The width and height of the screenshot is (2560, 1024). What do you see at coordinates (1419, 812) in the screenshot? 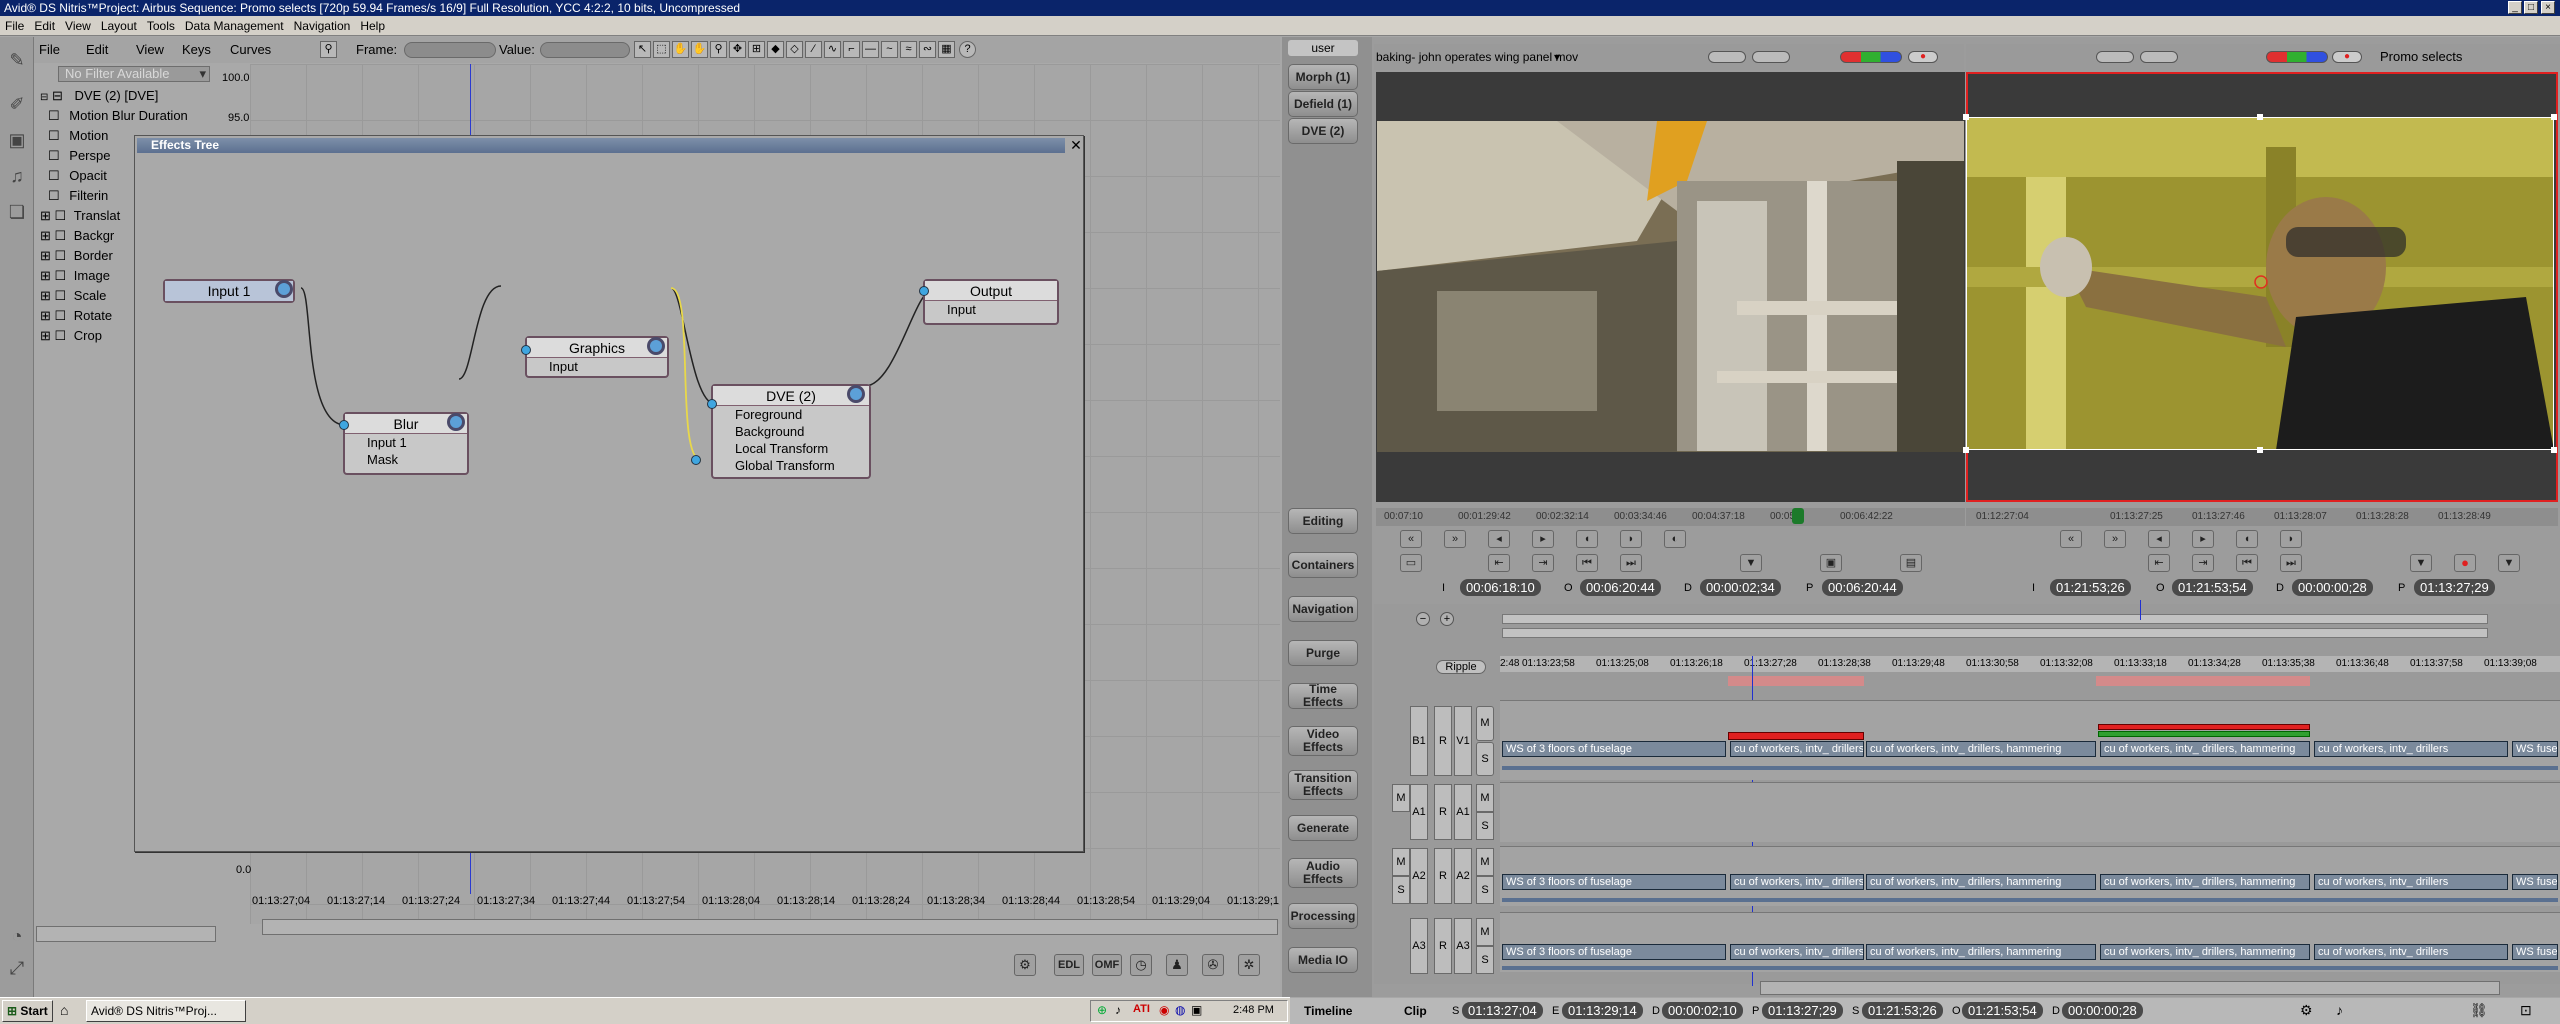
I see `track-source-a1: A1` at bounding box center [1419, 812].